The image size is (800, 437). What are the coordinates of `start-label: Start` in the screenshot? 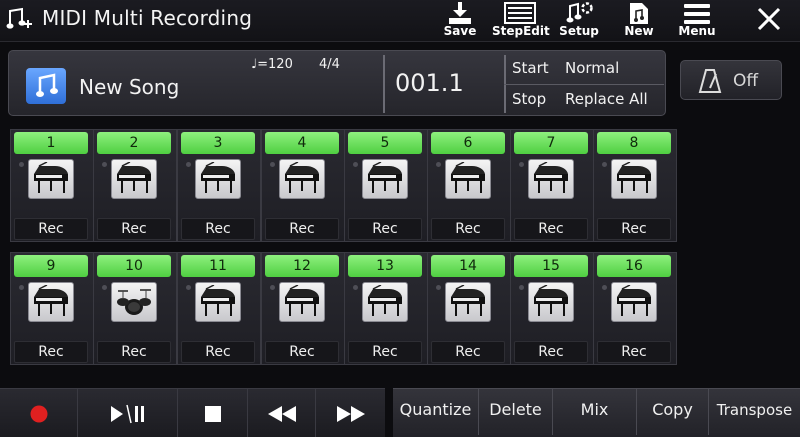 It's located at (530, 68).